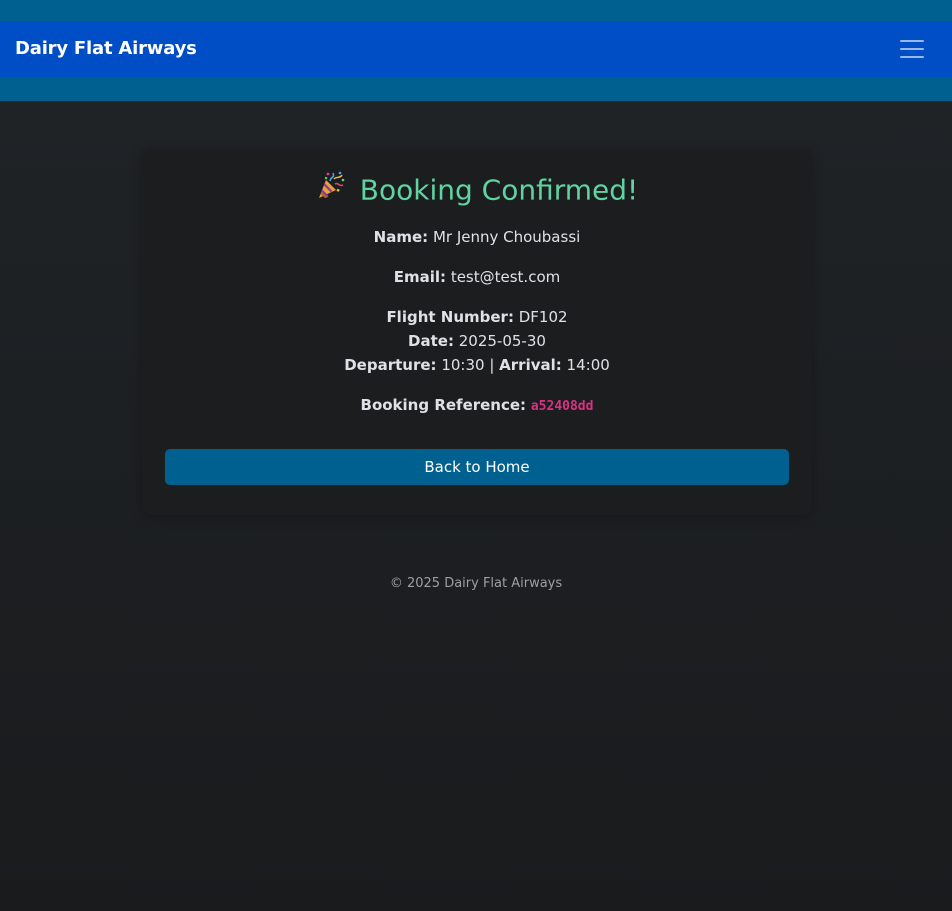  I want to click on email-value: test@test.com, so click(505, 277).